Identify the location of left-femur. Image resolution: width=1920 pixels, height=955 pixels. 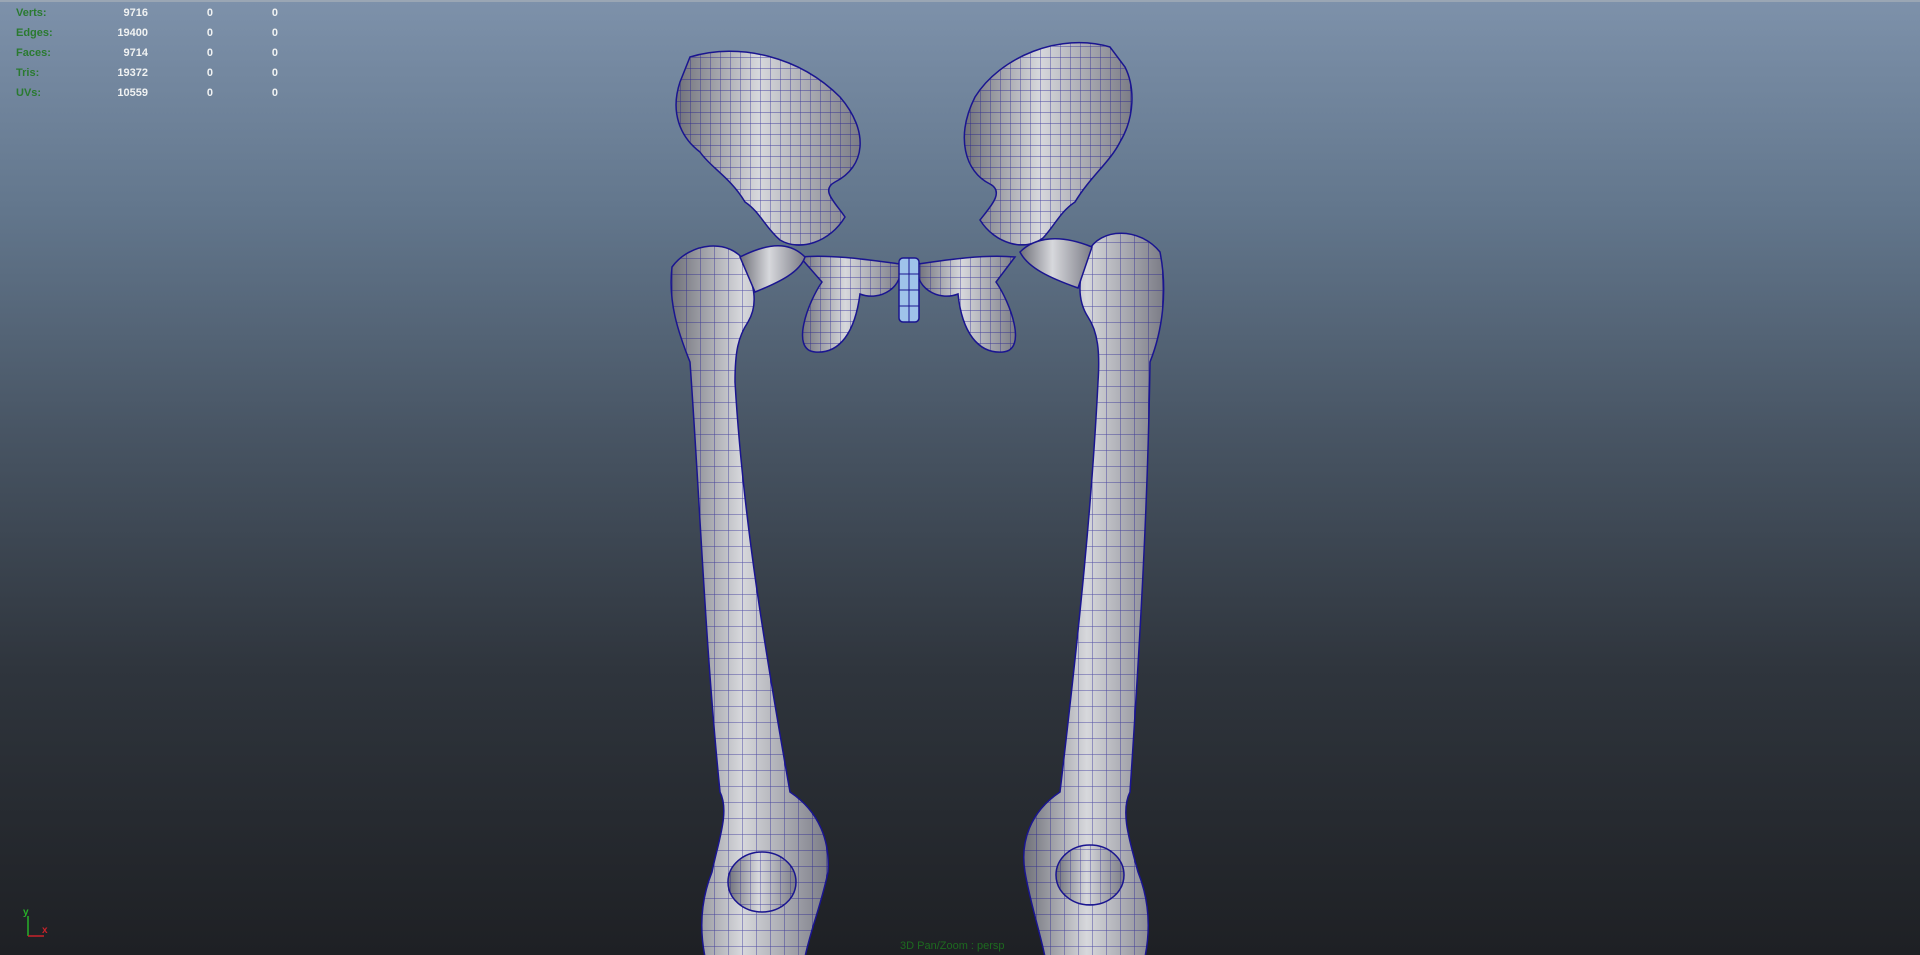
(749, 600).